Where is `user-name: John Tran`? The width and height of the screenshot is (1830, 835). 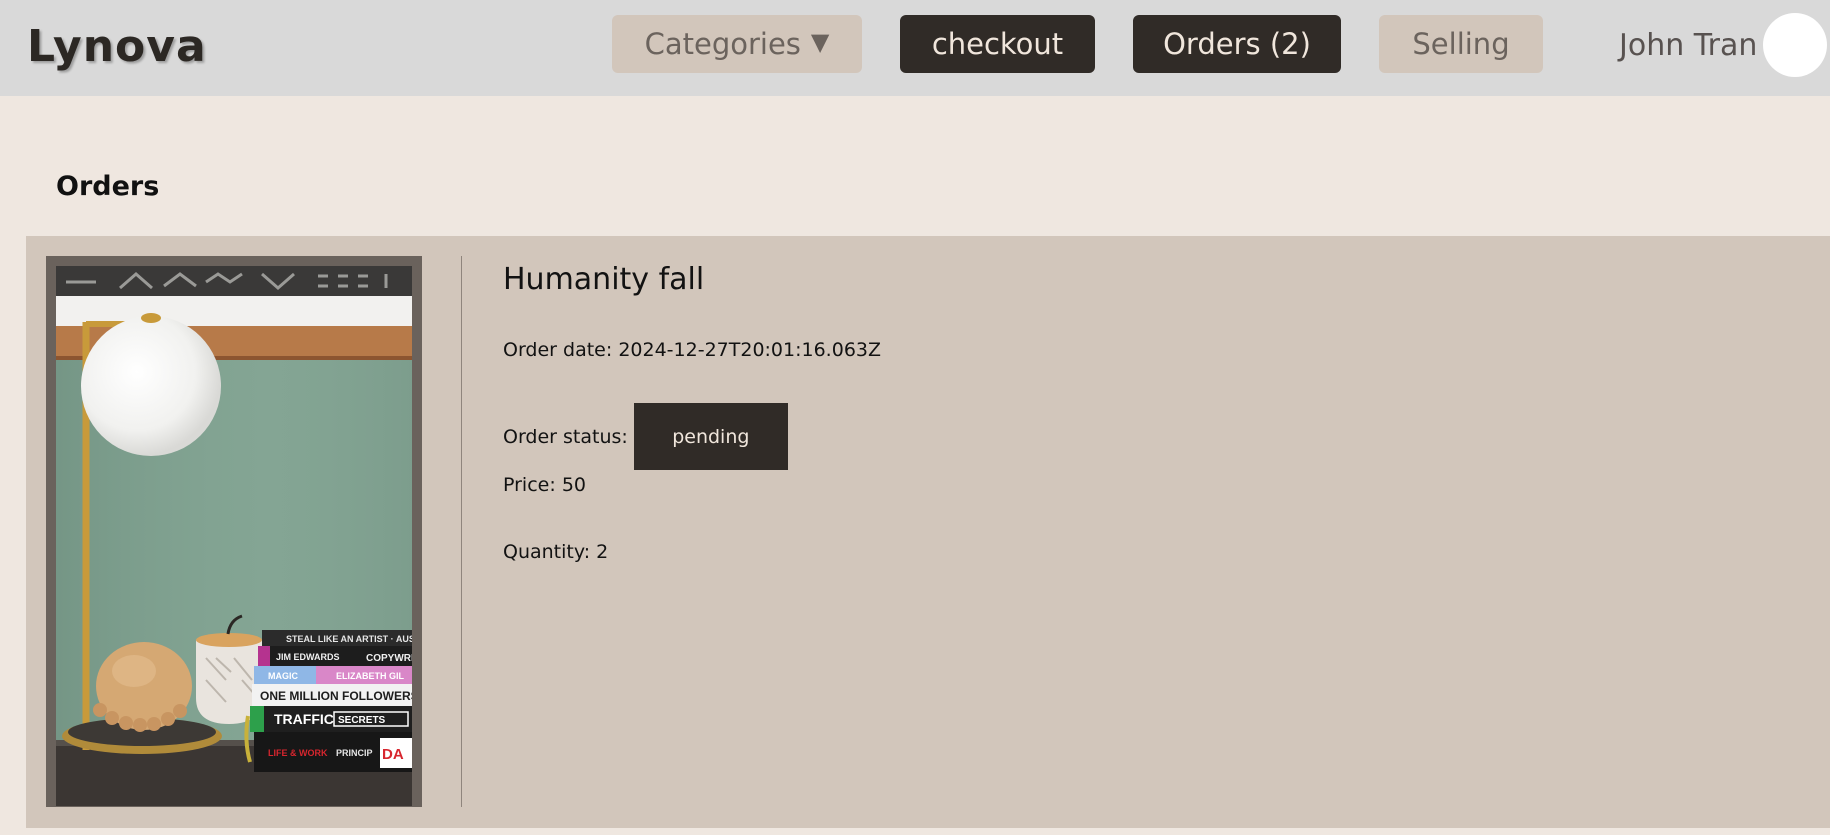
user-name: John Tran is located at coordinates (1688, 46).